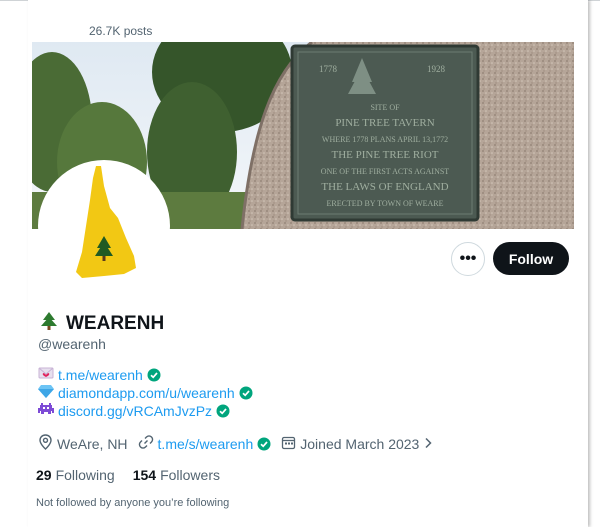 The width and height of the screenshot is (600, 527). I want to click on name-row: WEARENH, so click(101, 323).